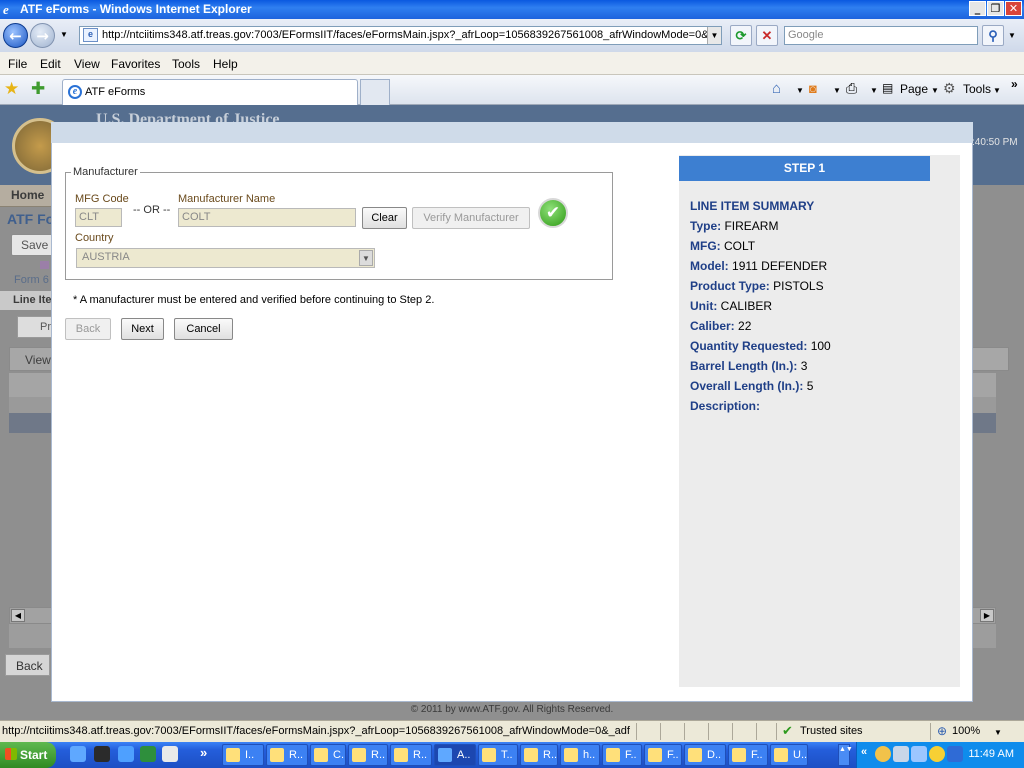 This screenshot has height=768, width=1024. Describe the element at coordinates (34, 327) in the screenshot. I see `pr-button: Pr` at that location.